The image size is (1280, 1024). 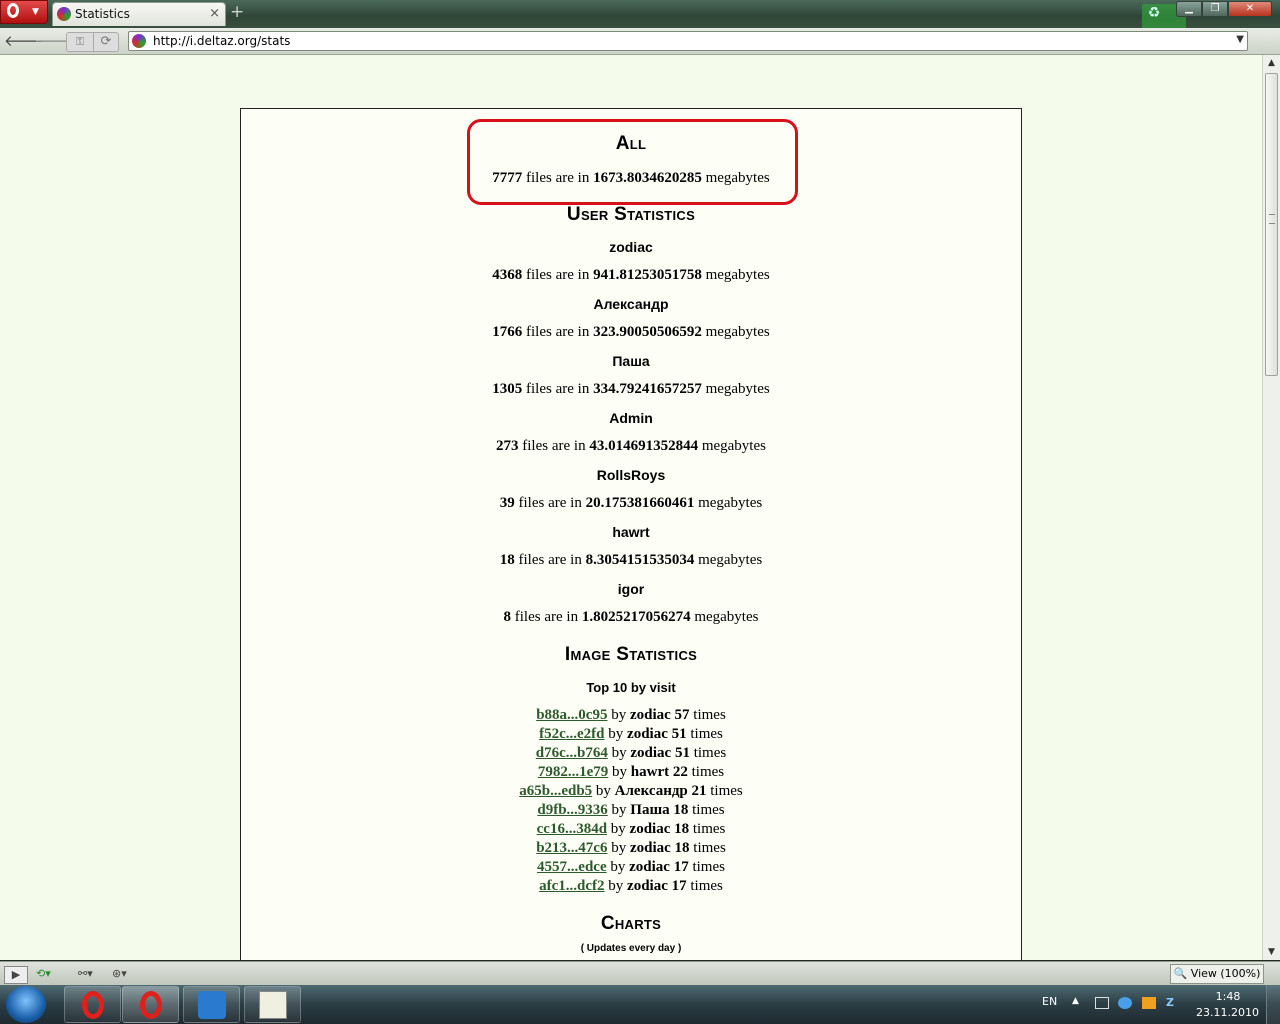 What do you see at coordinates (640, 503) in the screenshot?
I see `user-megabytes: 20.175381660461` at bounding box center [640, 503].